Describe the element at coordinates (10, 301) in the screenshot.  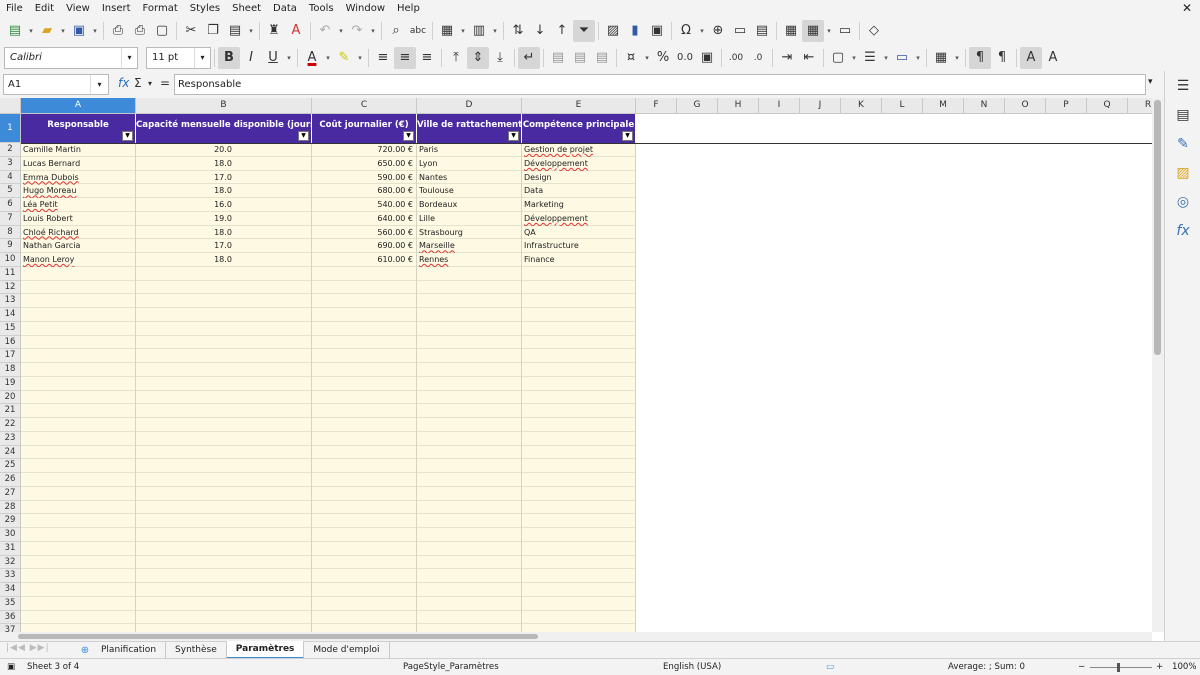
I see `row-header: 13` at that location.